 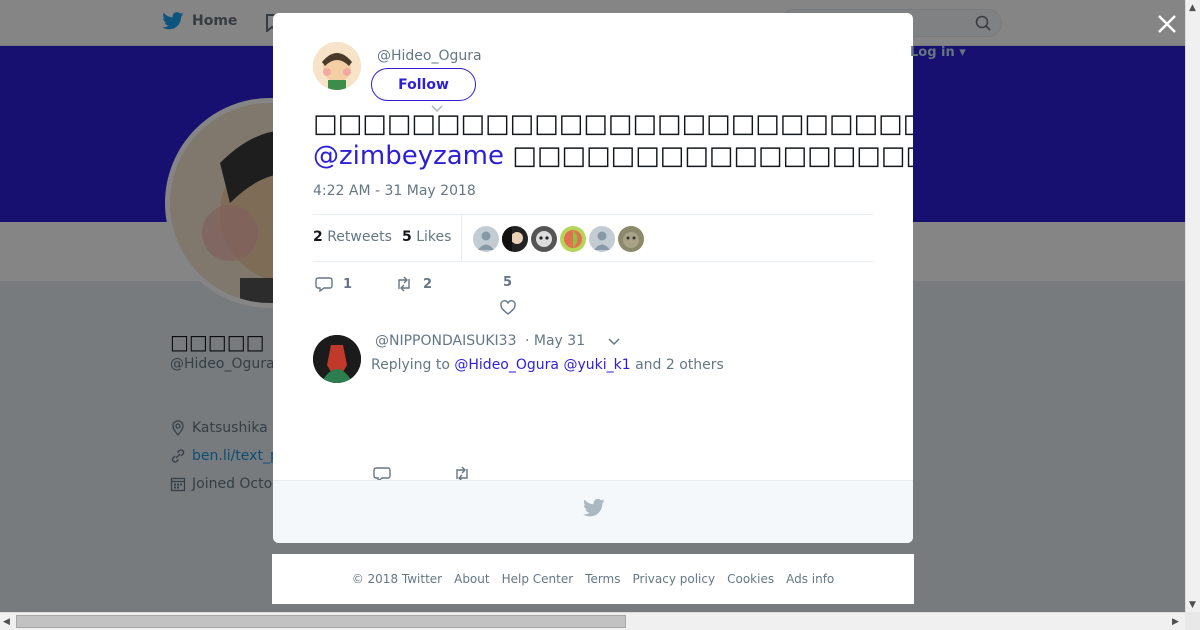 What do you see at coordinates (1167, 24) in the screenshot?
I see `close-icon` at bounding box center [1167, 24].